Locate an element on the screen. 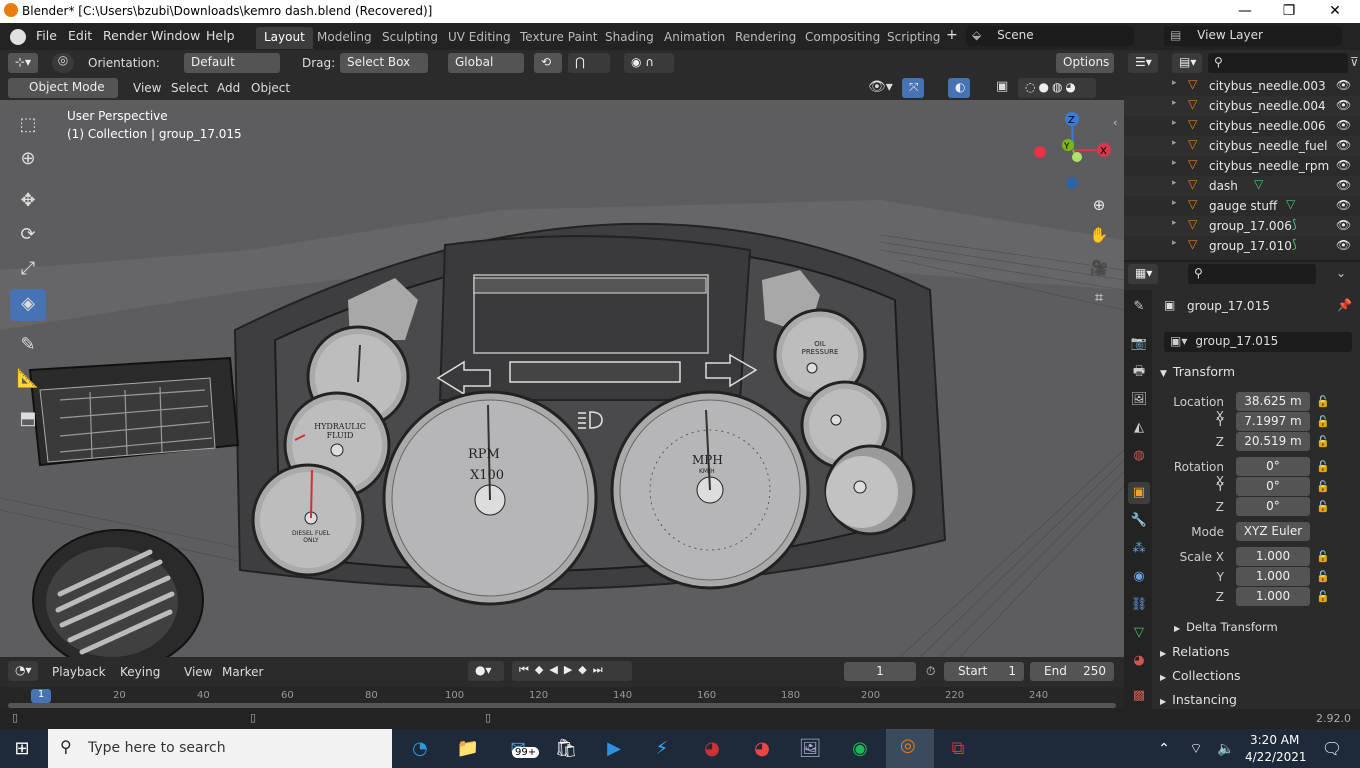  keying-menu: Keying is located at coordinates (140, 672).